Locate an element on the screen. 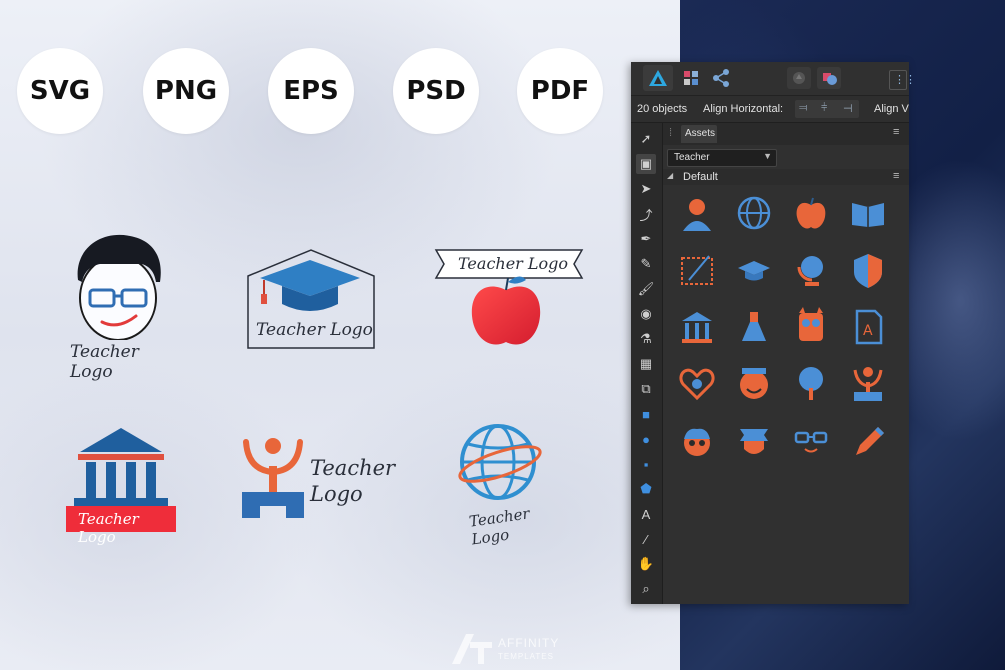 This screenshot has height=670, width=1005. format-badge-psd: PSD is located at coordinates (436, 91).